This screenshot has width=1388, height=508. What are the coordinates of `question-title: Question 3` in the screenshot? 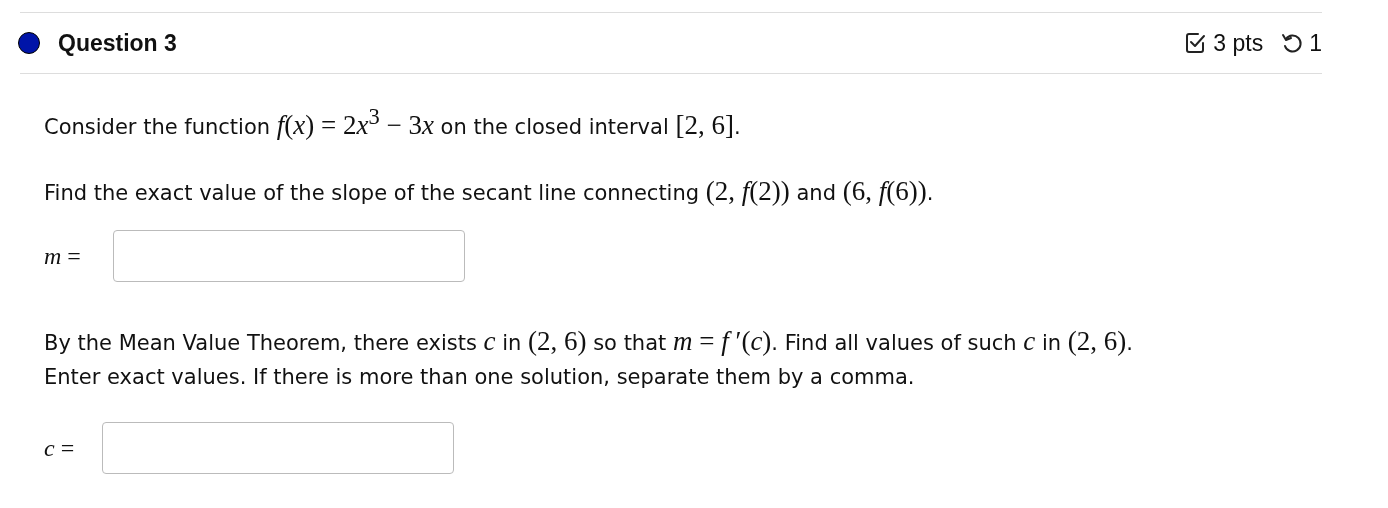 It's located at (117, 43).